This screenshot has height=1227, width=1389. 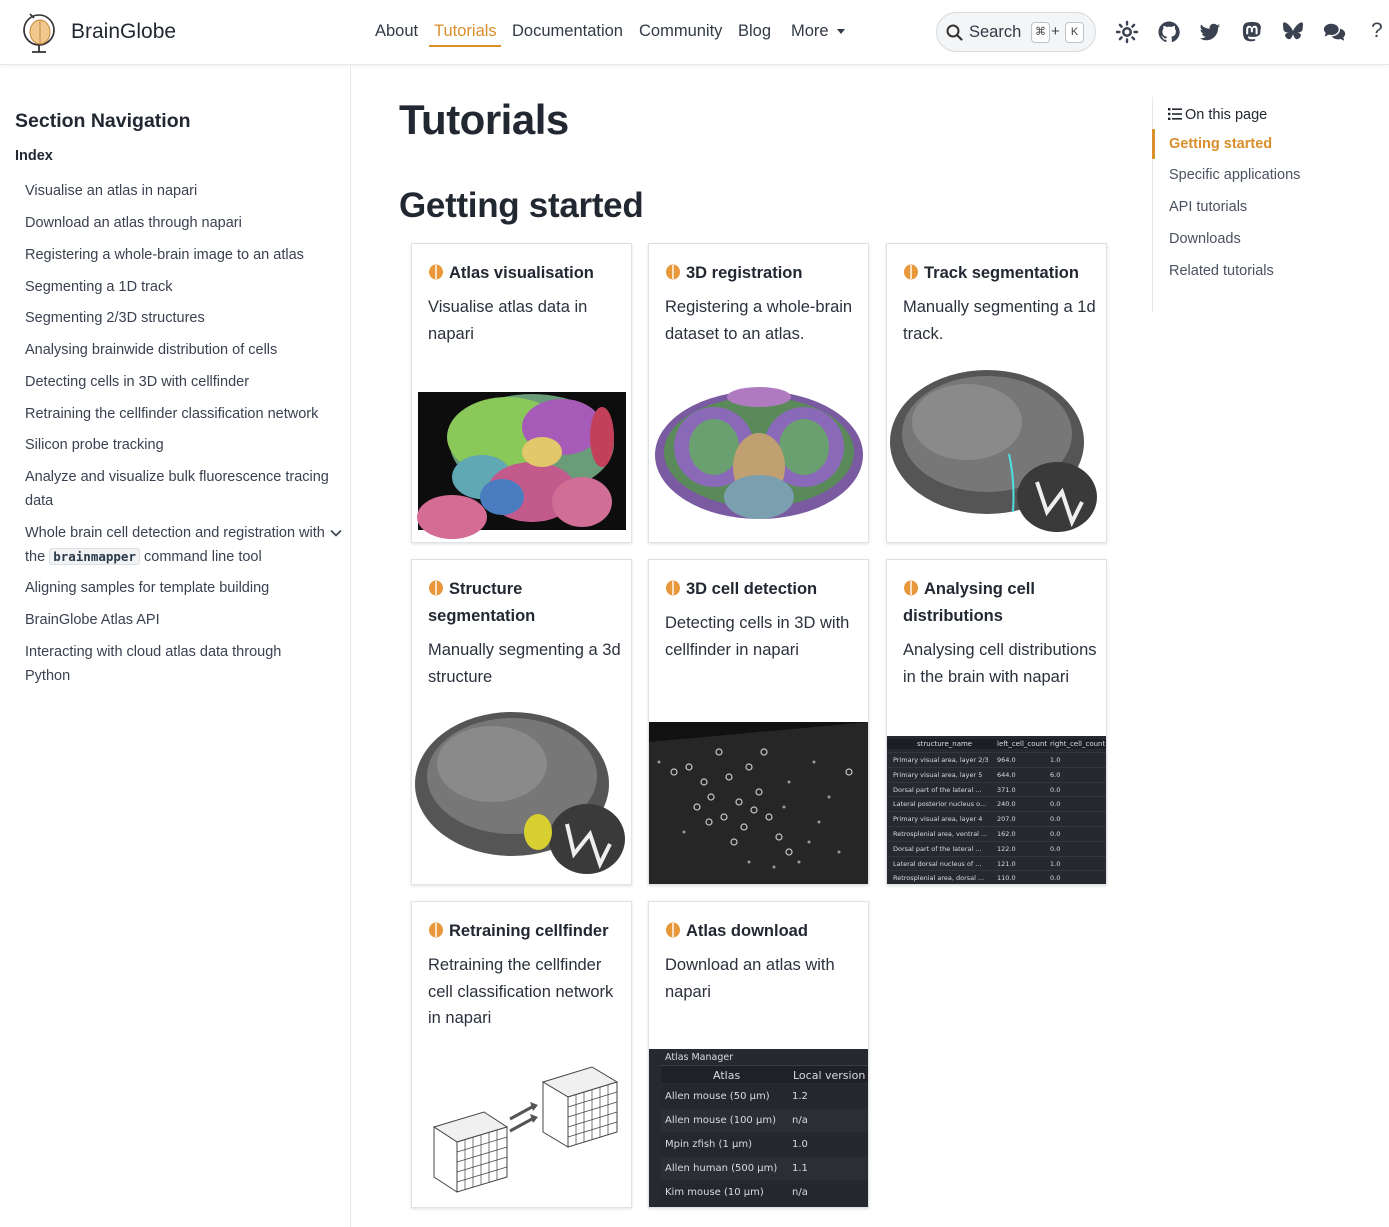 What do you see at coordinates (521, 273) in the screenshot?
I see `card-title-text: Atlas visualisation` at bounding box center [521, 273].